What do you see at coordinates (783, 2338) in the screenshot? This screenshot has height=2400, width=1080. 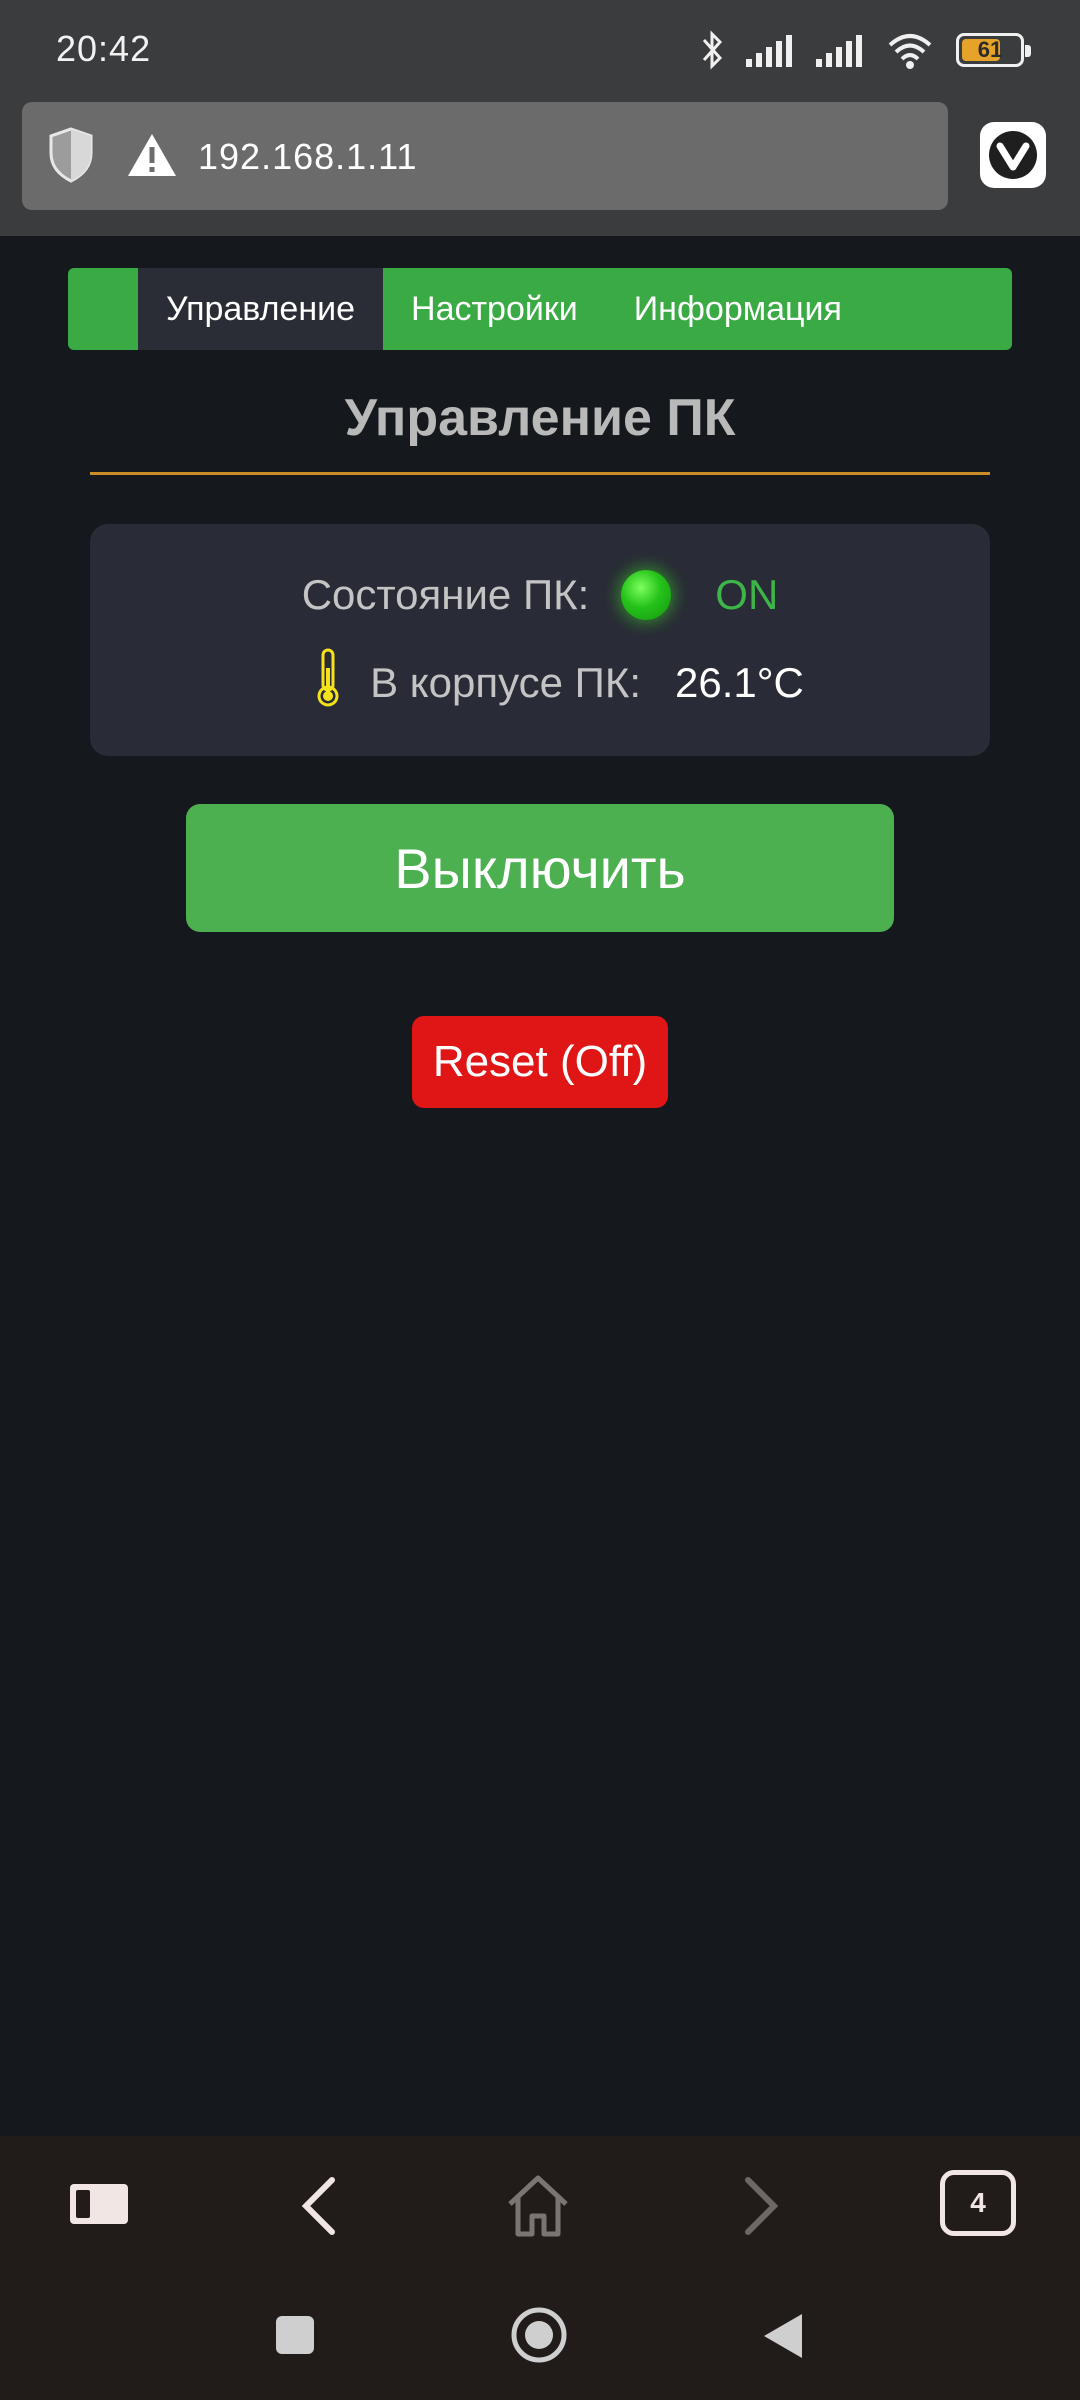 I see `back-triangle-icon` at bounding box center [783, 2338].